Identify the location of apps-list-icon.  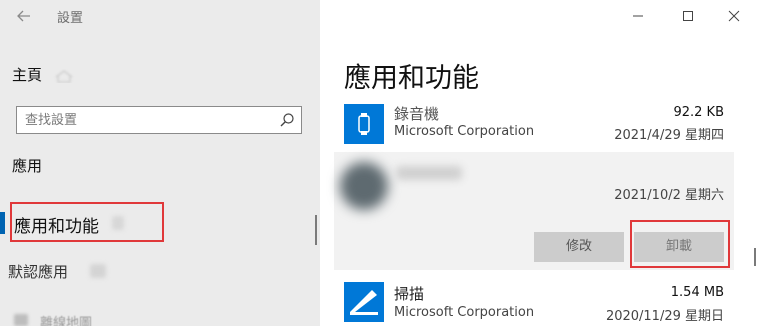
(118, 223).